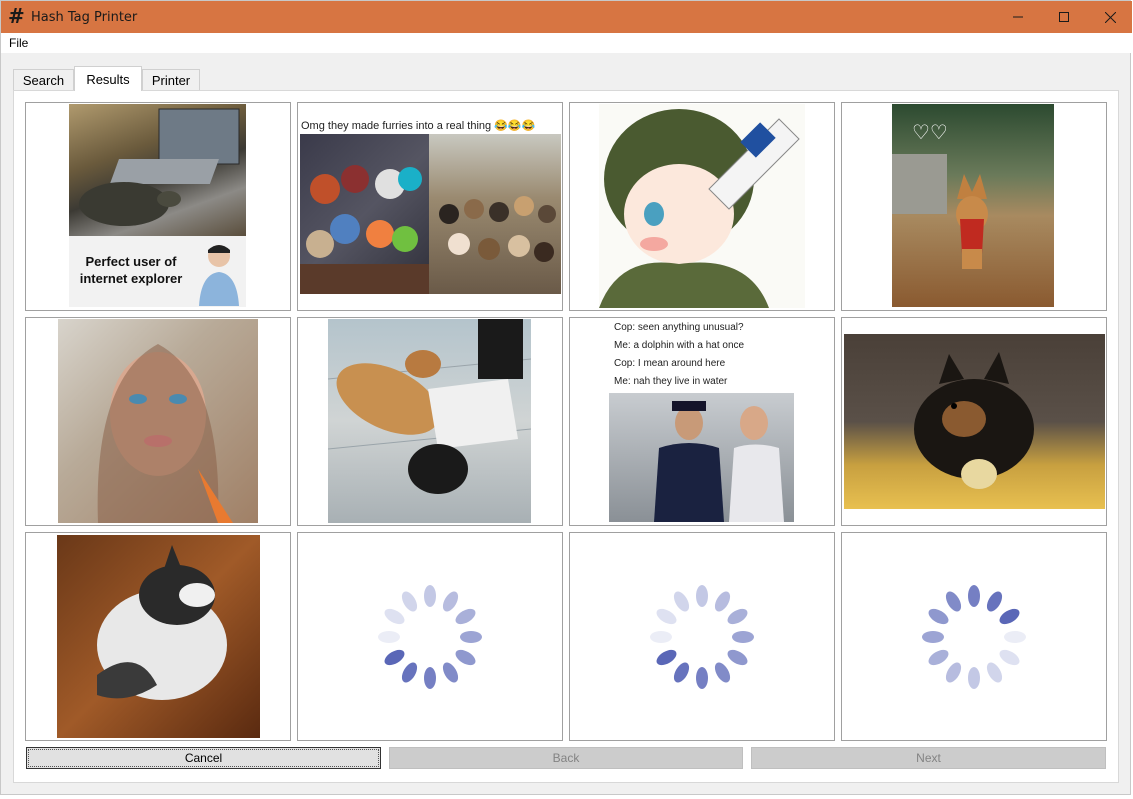  What do you see at coordinates (566, 758) in the screenshot?
I see `back-button: Back` at bounding box center [566, 758].